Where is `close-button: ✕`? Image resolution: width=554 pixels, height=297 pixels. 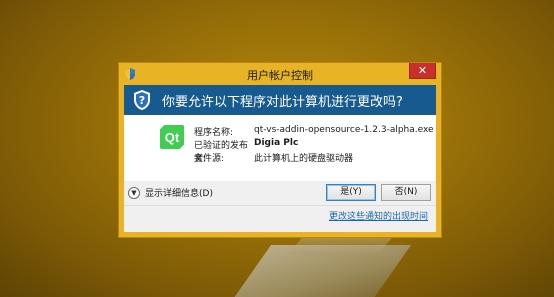
close-button: ✕ is located at coordinates (422, 71).